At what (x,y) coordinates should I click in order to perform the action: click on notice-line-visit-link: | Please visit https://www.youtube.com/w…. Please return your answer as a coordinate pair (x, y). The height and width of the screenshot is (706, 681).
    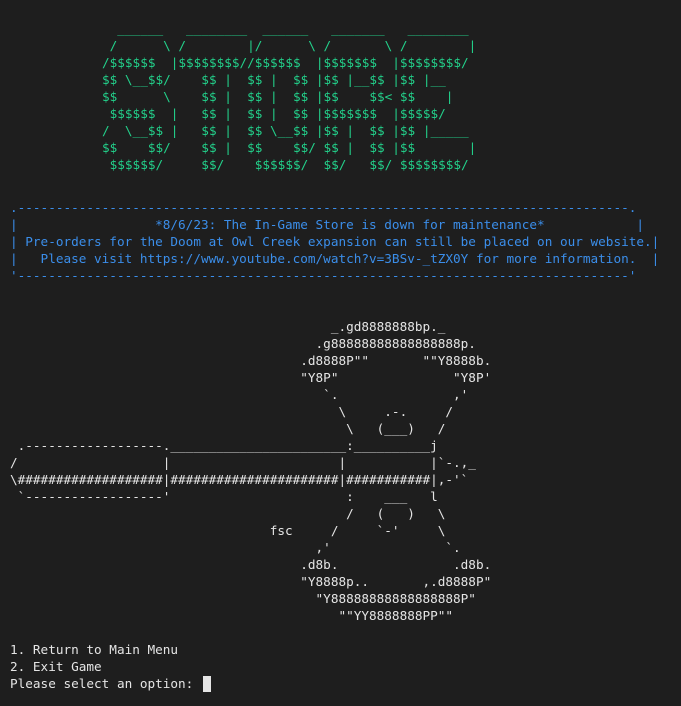
    Looking at the image, I should click on (335, 258).